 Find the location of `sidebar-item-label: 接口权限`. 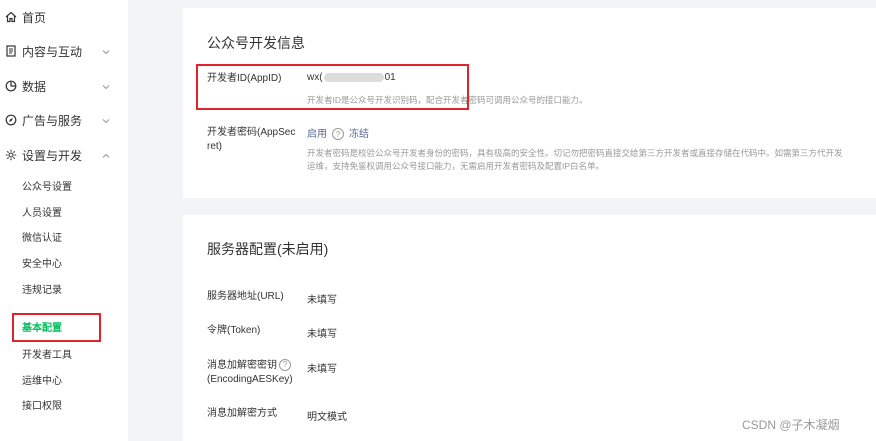

sidebar-item-label: 接口权限 is located at coordinates (42, 406).